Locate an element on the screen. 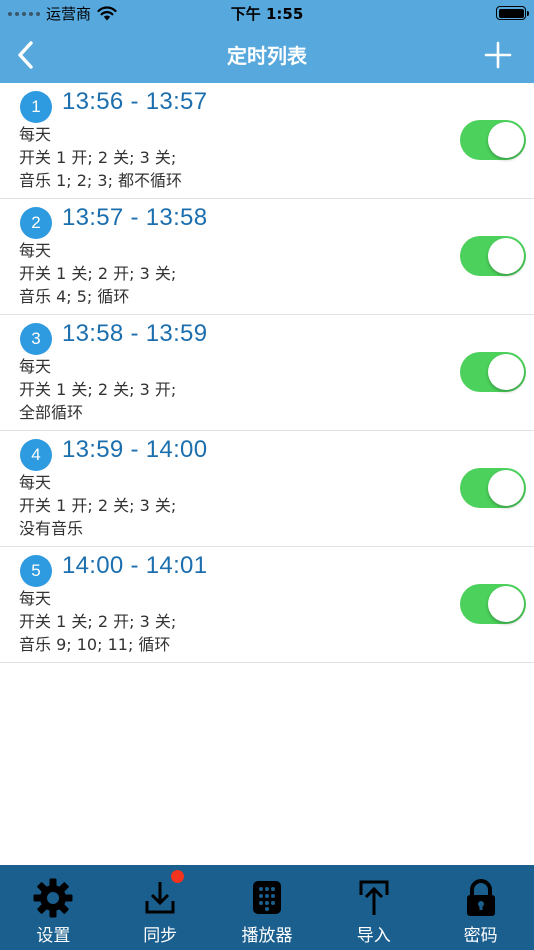  tab-player-label: 播放器 is located at coordinates (267, 936).